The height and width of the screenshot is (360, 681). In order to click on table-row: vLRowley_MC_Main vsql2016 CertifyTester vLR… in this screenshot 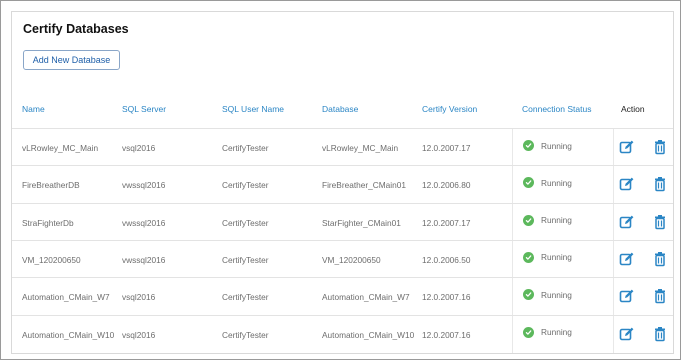, I will do `click(342, 147)`.